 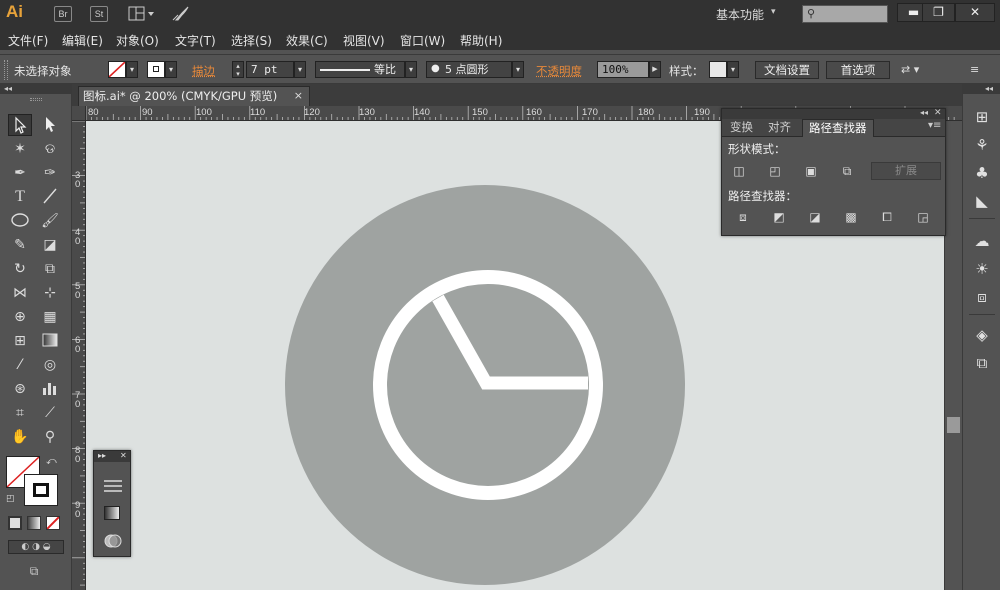 I want to click on brush-dropdown: ▾, so click(x=518, y=69).